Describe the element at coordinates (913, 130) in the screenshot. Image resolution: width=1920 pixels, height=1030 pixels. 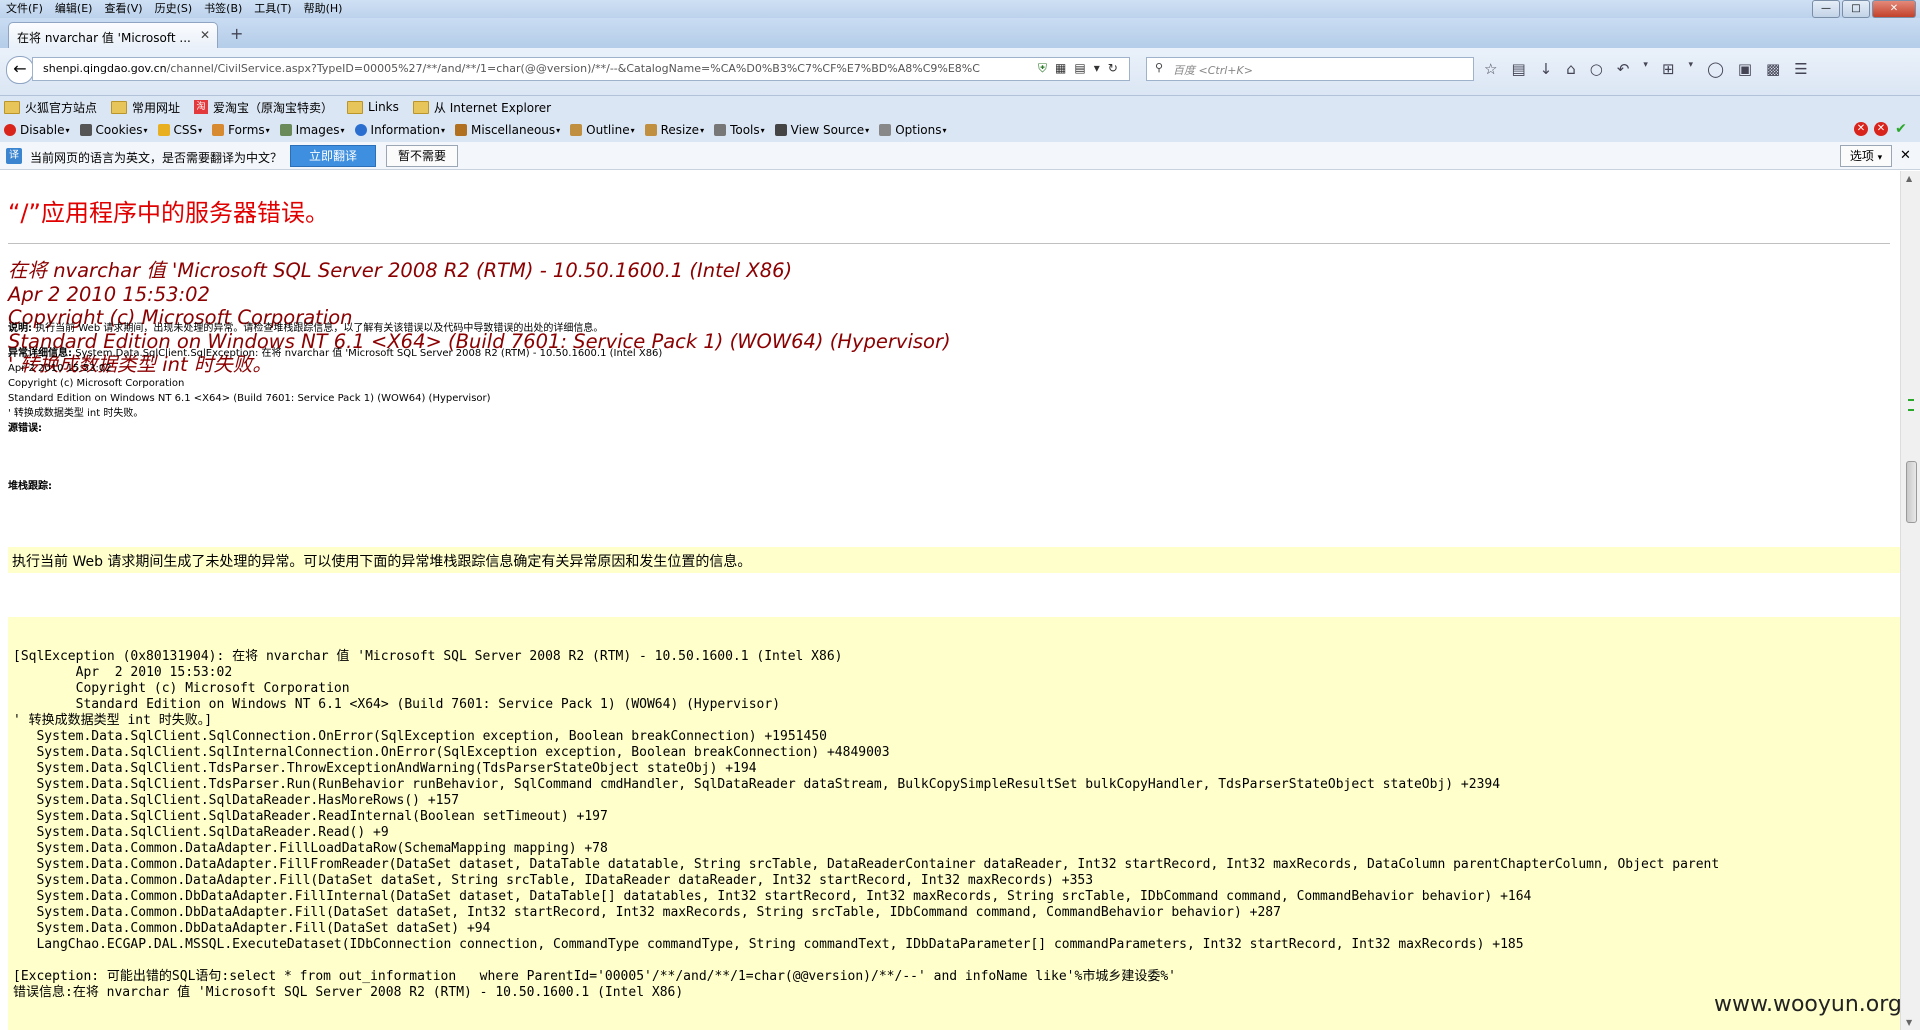
I see `dev-options: Options ▾` at that location.